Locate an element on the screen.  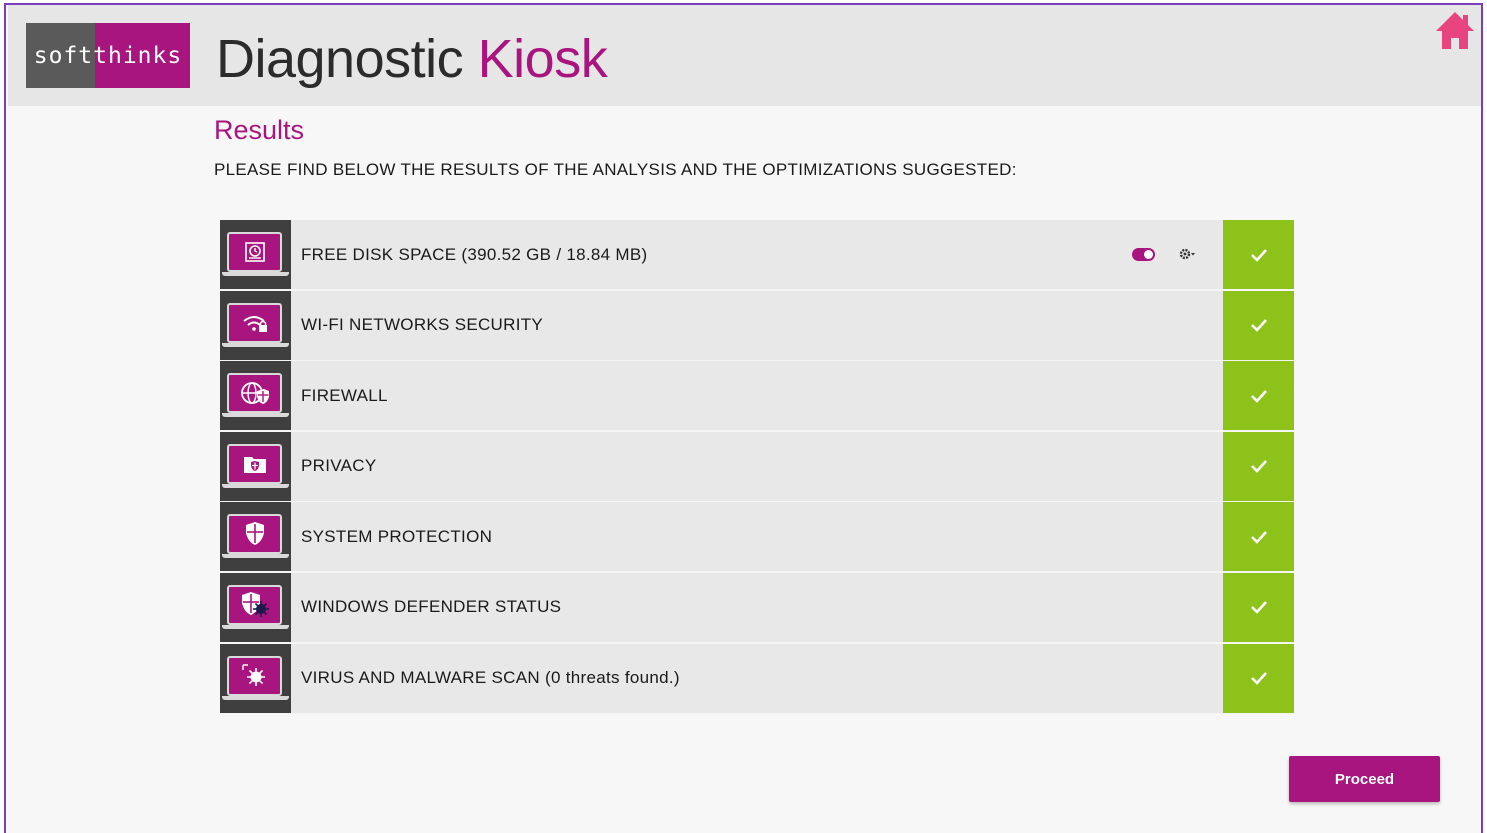
softthinks-logo: softthinks is located at coordinates (108, 55).